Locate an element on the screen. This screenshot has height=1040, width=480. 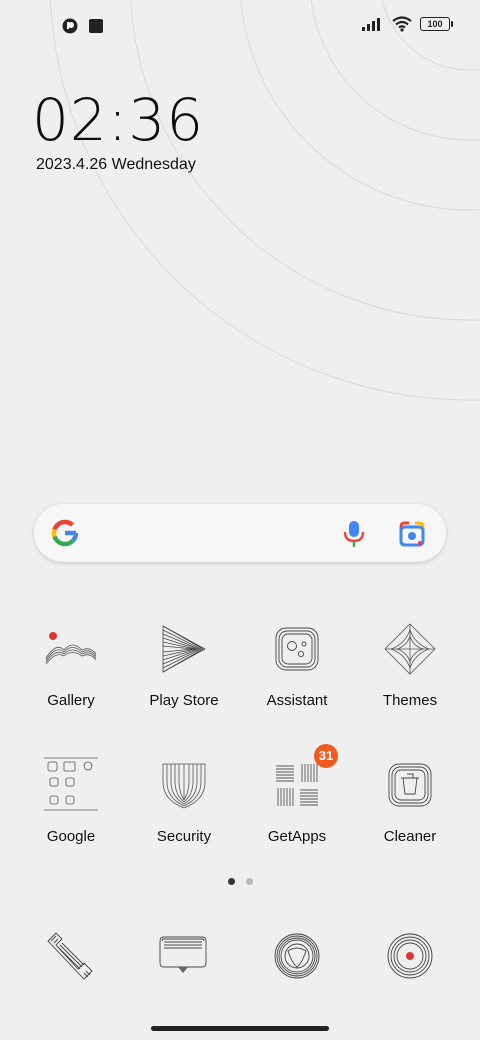
phone-icon is located at coordinates (70, 956).